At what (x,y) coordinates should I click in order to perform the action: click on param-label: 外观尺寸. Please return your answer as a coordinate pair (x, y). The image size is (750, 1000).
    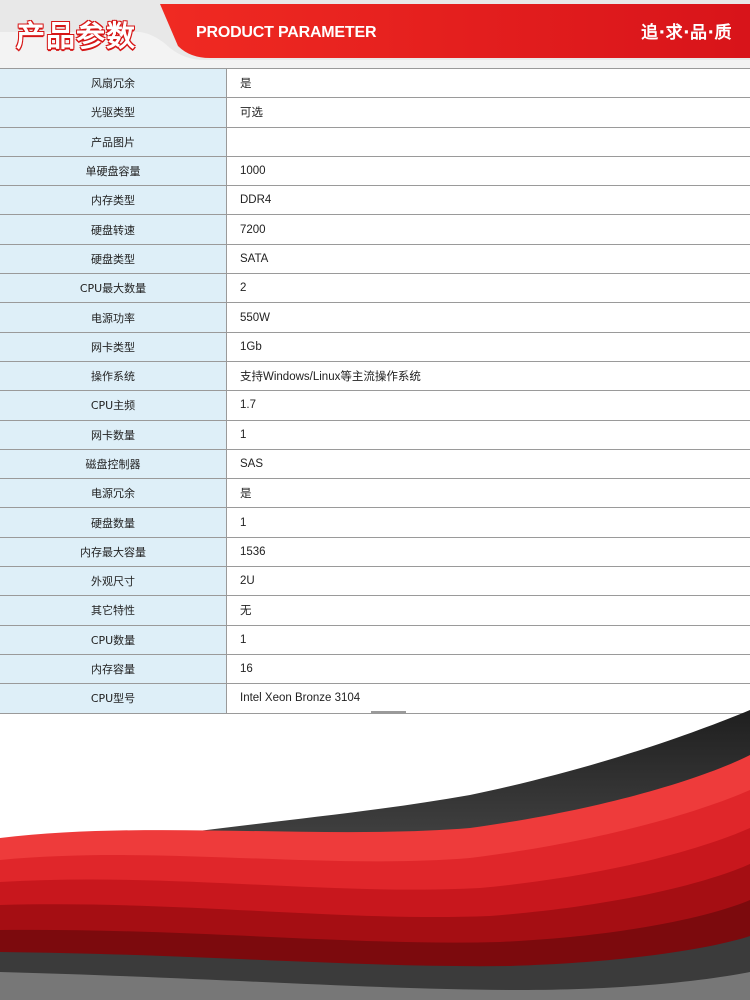
    Looking at the image, I should click on (113, 581).